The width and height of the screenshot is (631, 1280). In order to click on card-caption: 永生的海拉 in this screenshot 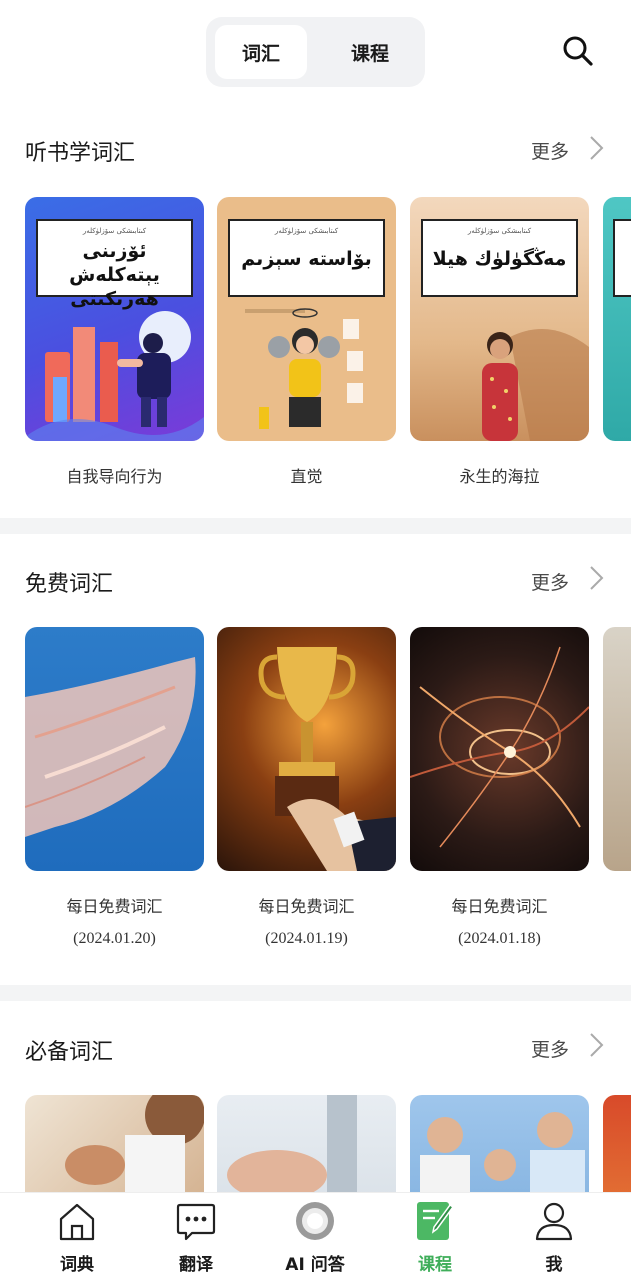, I will do `click(499, 476)`.